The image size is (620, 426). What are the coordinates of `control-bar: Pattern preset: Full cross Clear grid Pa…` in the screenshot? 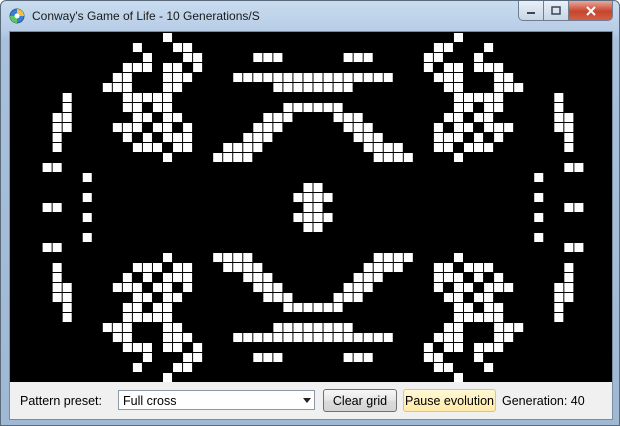 It's located at (311, 400).